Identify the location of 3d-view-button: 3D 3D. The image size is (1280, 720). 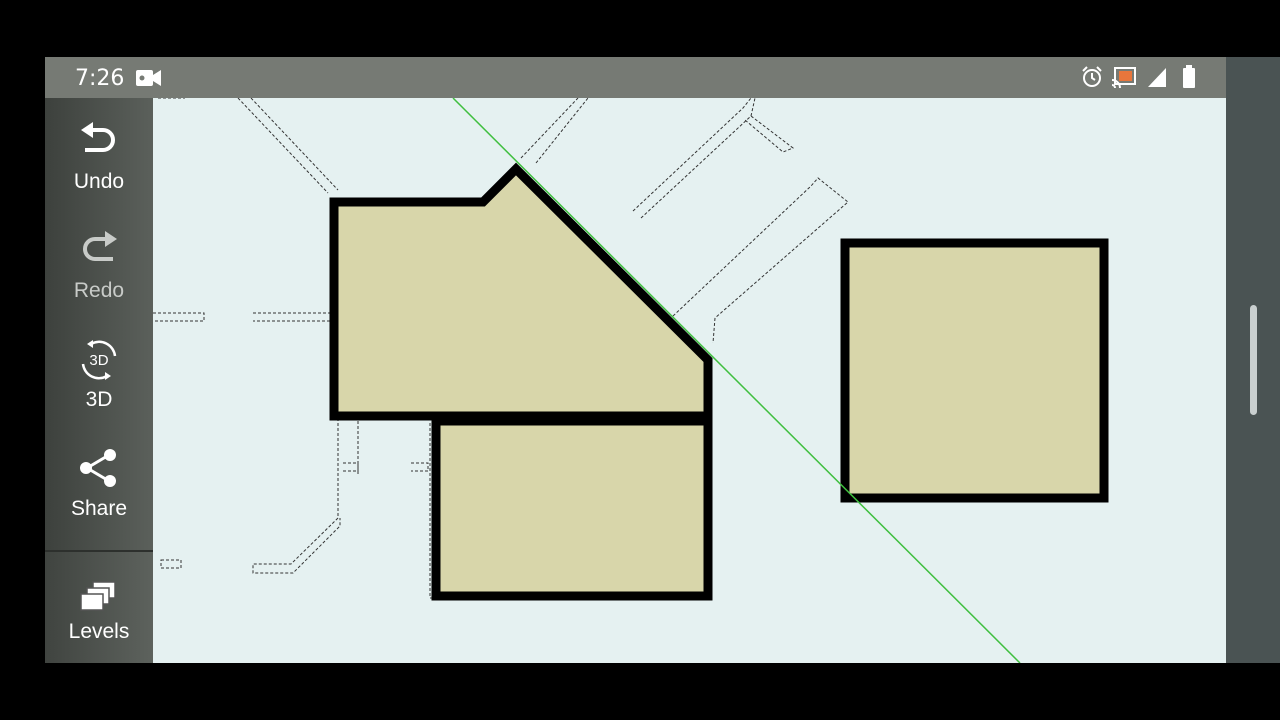
(99, 374).